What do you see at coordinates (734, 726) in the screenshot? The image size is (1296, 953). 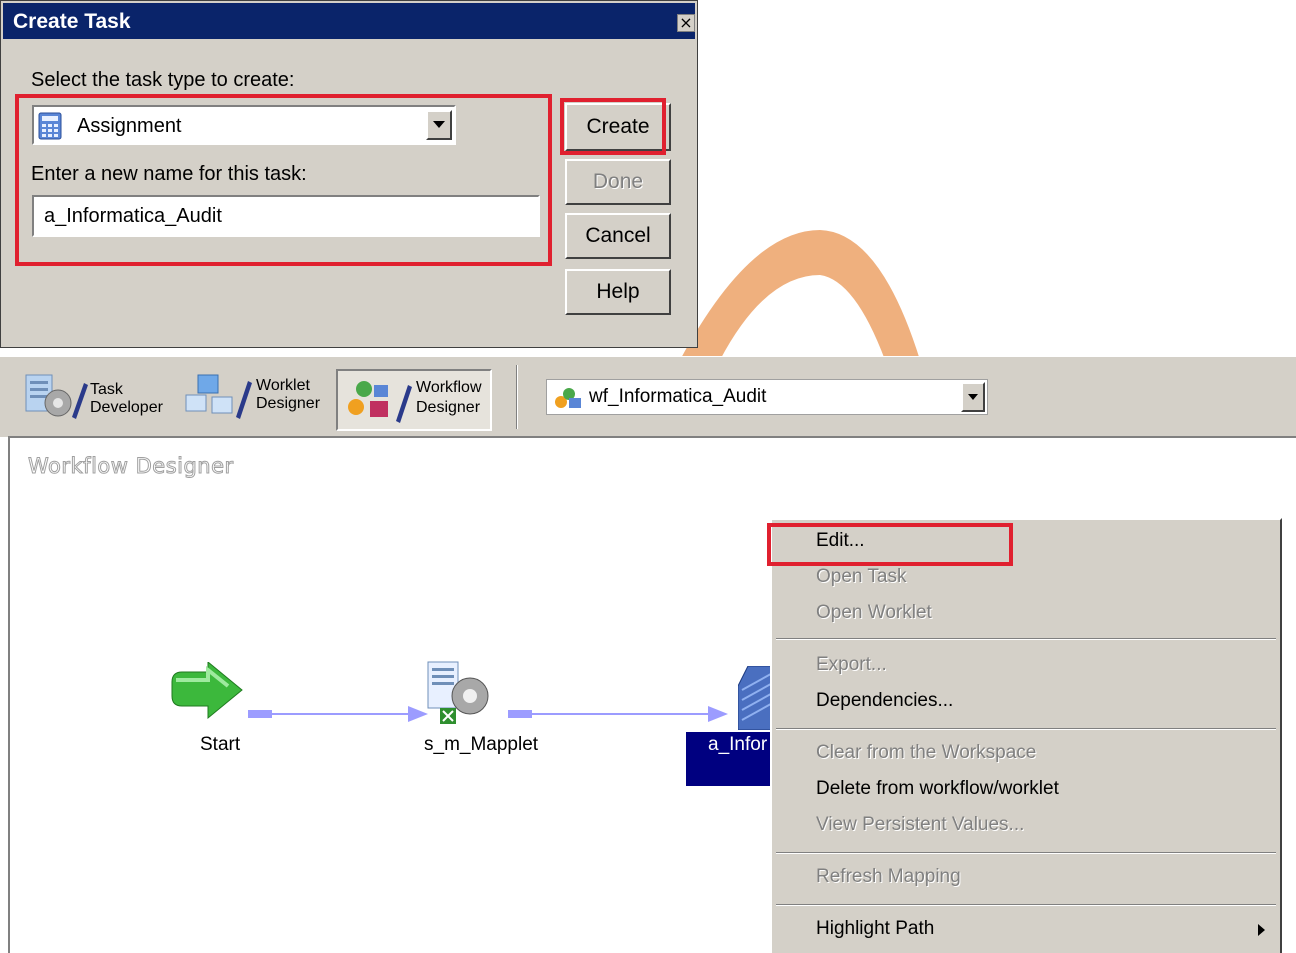 I see `assignment-node: a_Infor` at bounding box center [734, 726].